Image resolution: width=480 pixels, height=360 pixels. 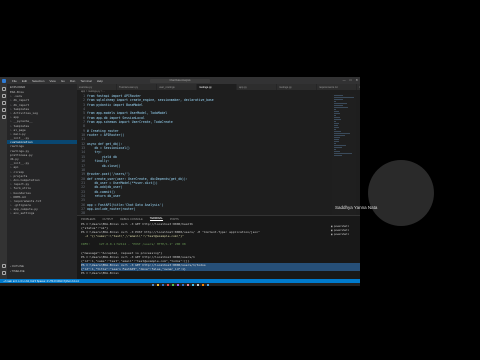 What do you see at coordinates (3, 181) in the screenshot?
I see `activity-bar` at bounding box center [3, 181].